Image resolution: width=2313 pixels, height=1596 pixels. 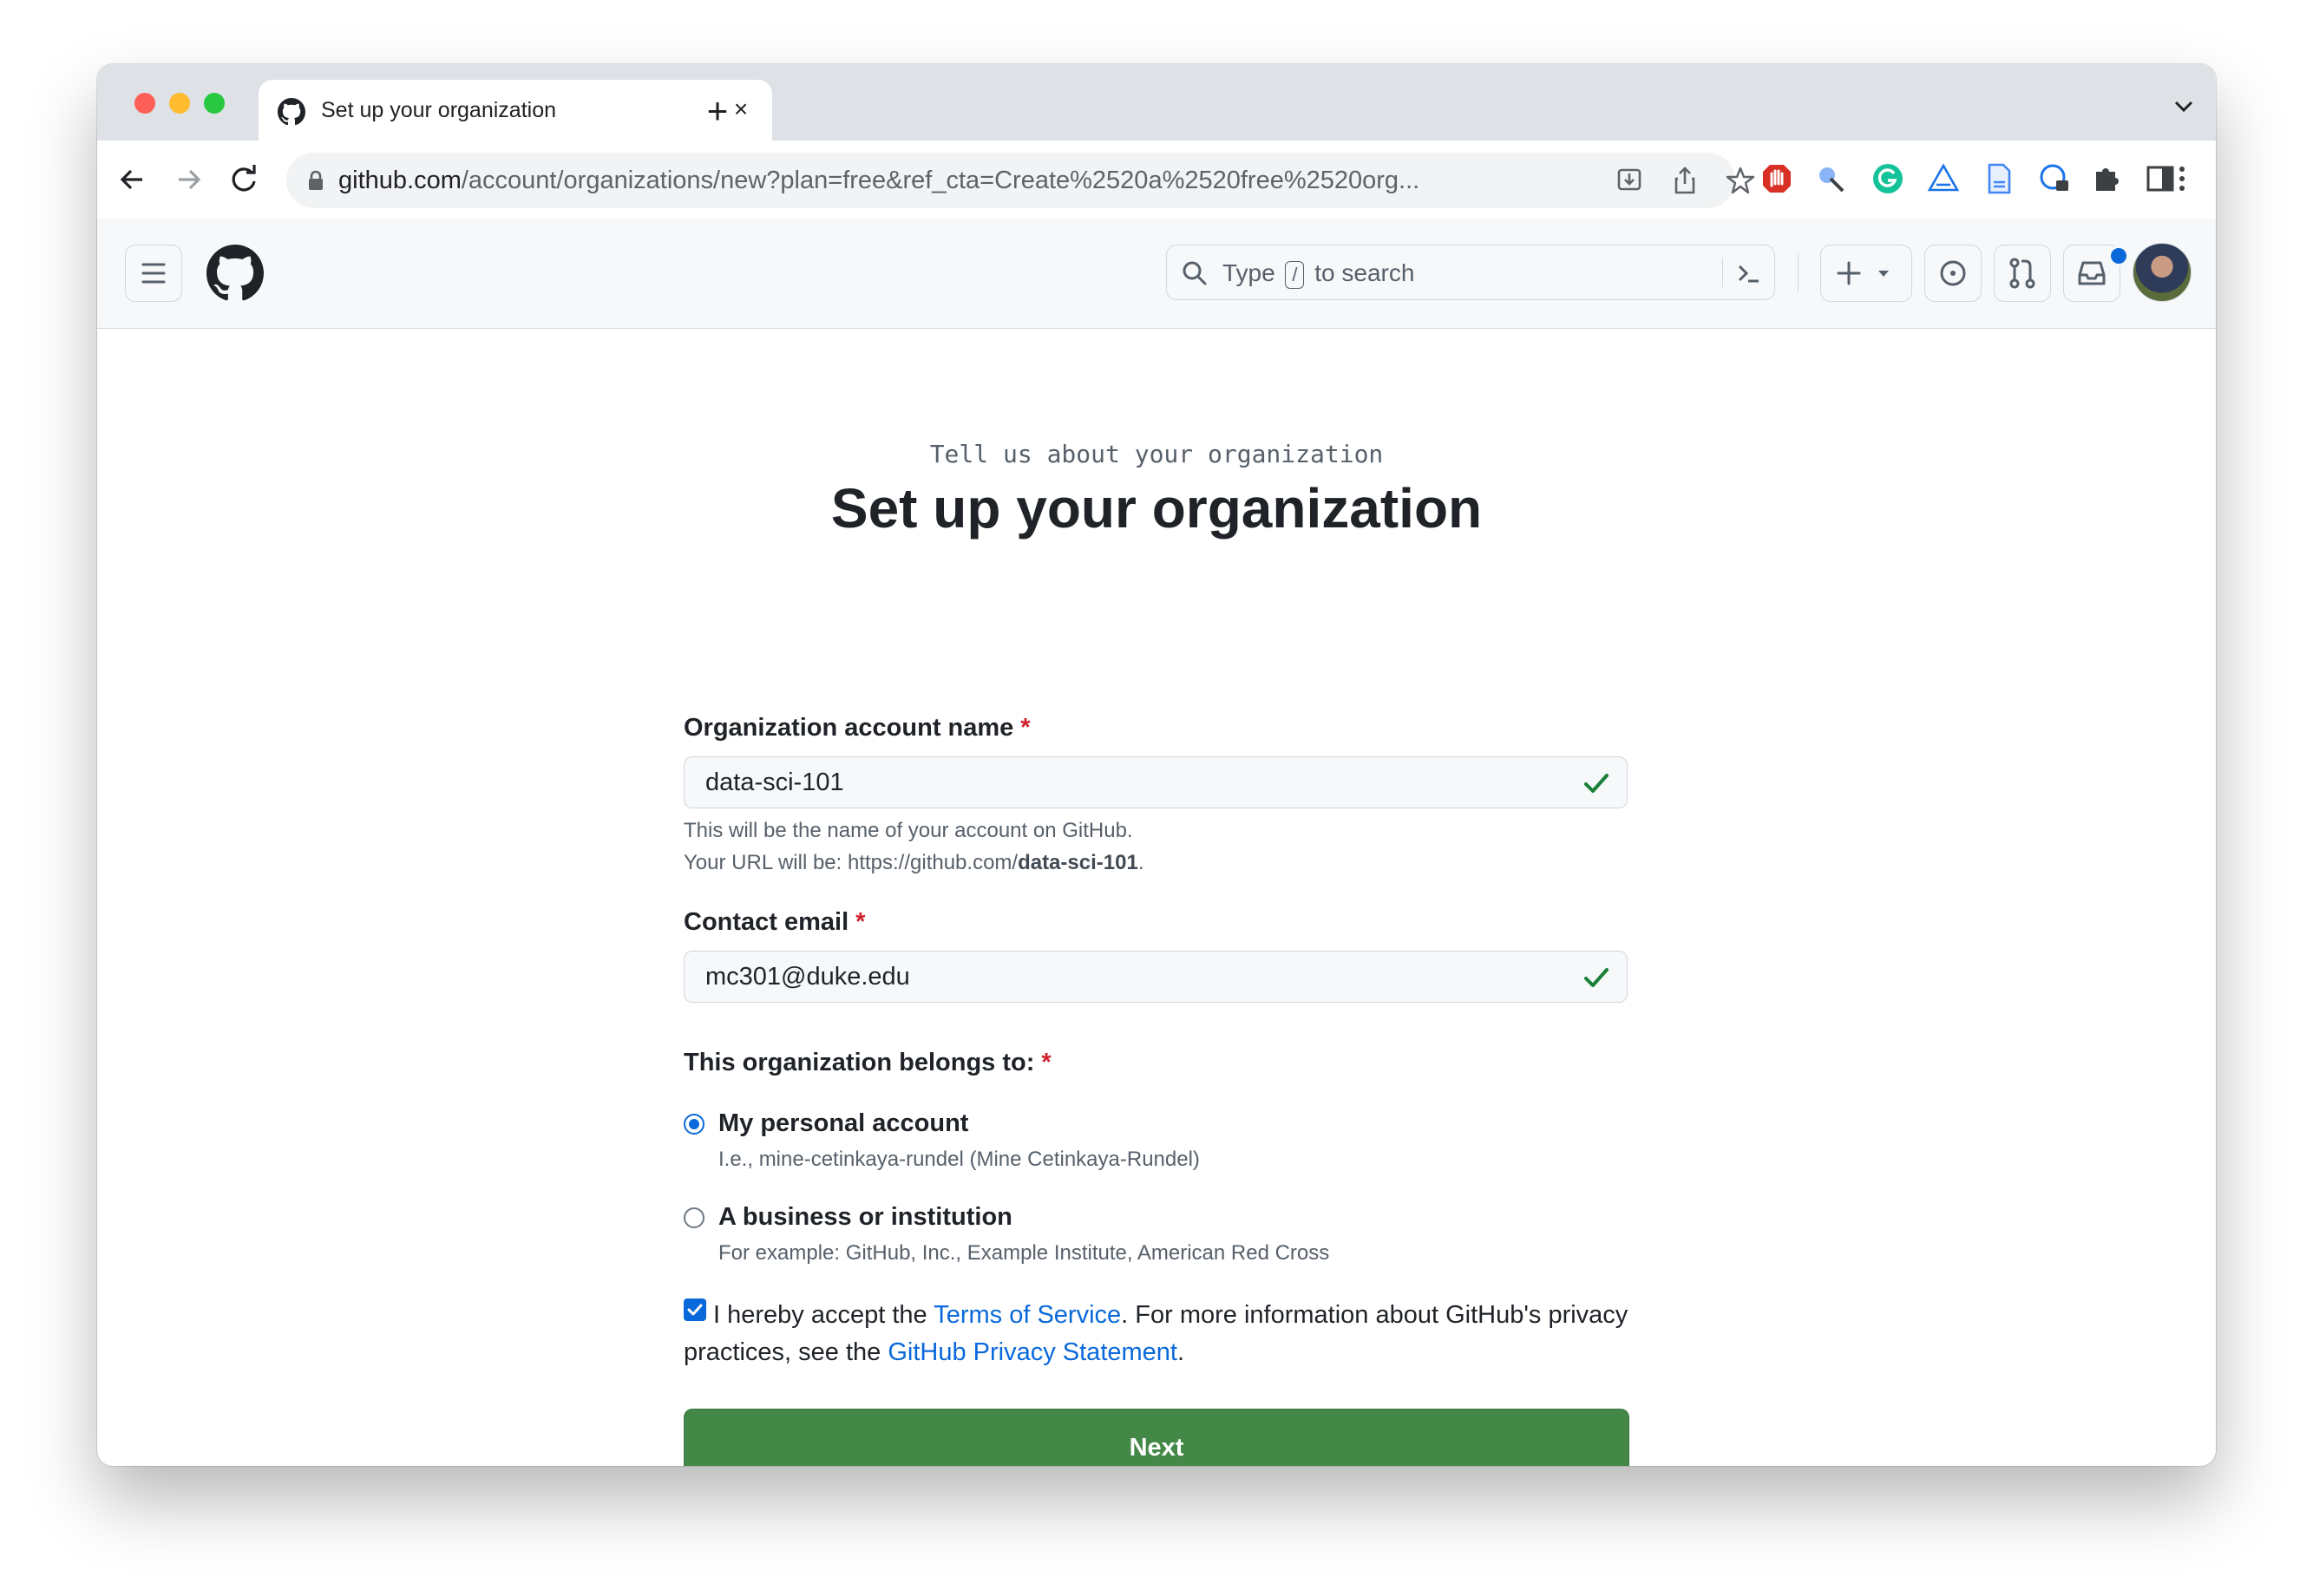 I want to click on pull-request-icon, so click(x=2022, y=273).